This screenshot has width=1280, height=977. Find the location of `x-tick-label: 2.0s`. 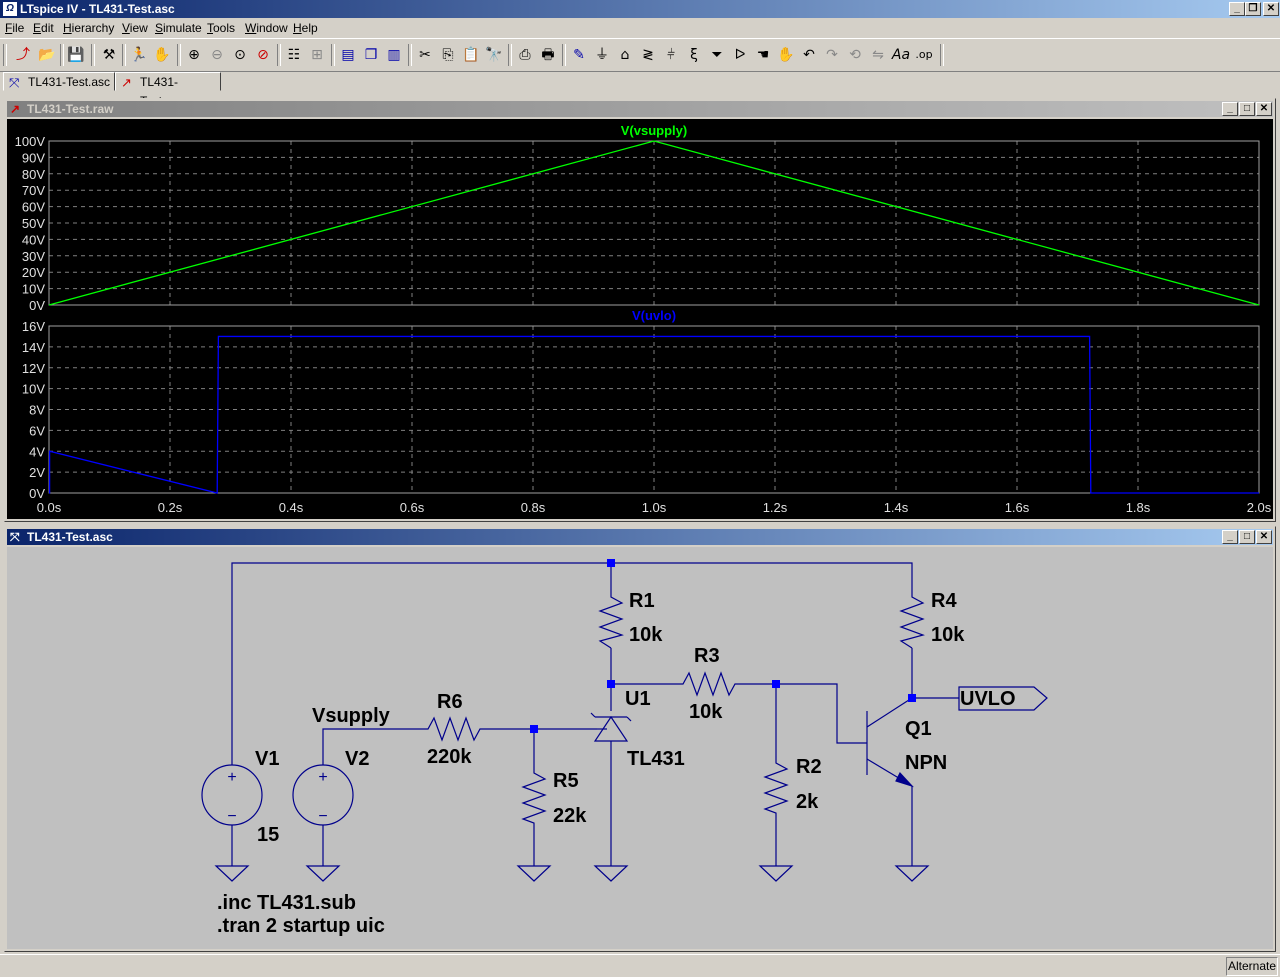

x-tick-label: 2.0s is located at coordinates (1259, 507).